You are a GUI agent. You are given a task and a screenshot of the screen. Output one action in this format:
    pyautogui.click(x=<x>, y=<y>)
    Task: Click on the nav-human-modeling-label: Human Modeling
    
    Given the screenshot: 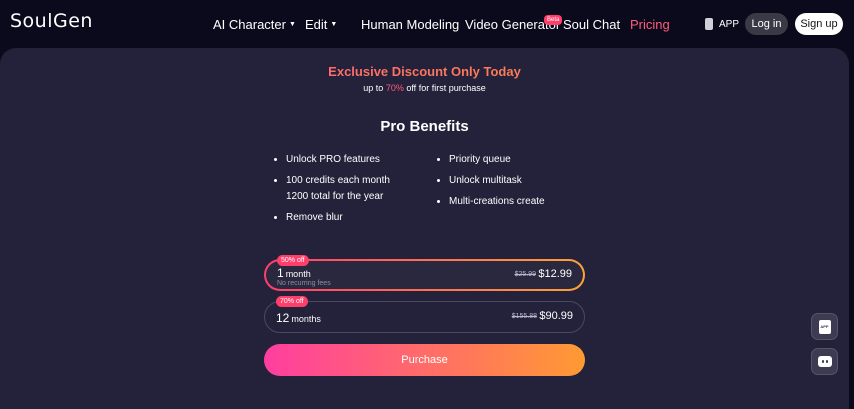 What is the action you would take?
    pyautogui.click(x=410, y=24)
    